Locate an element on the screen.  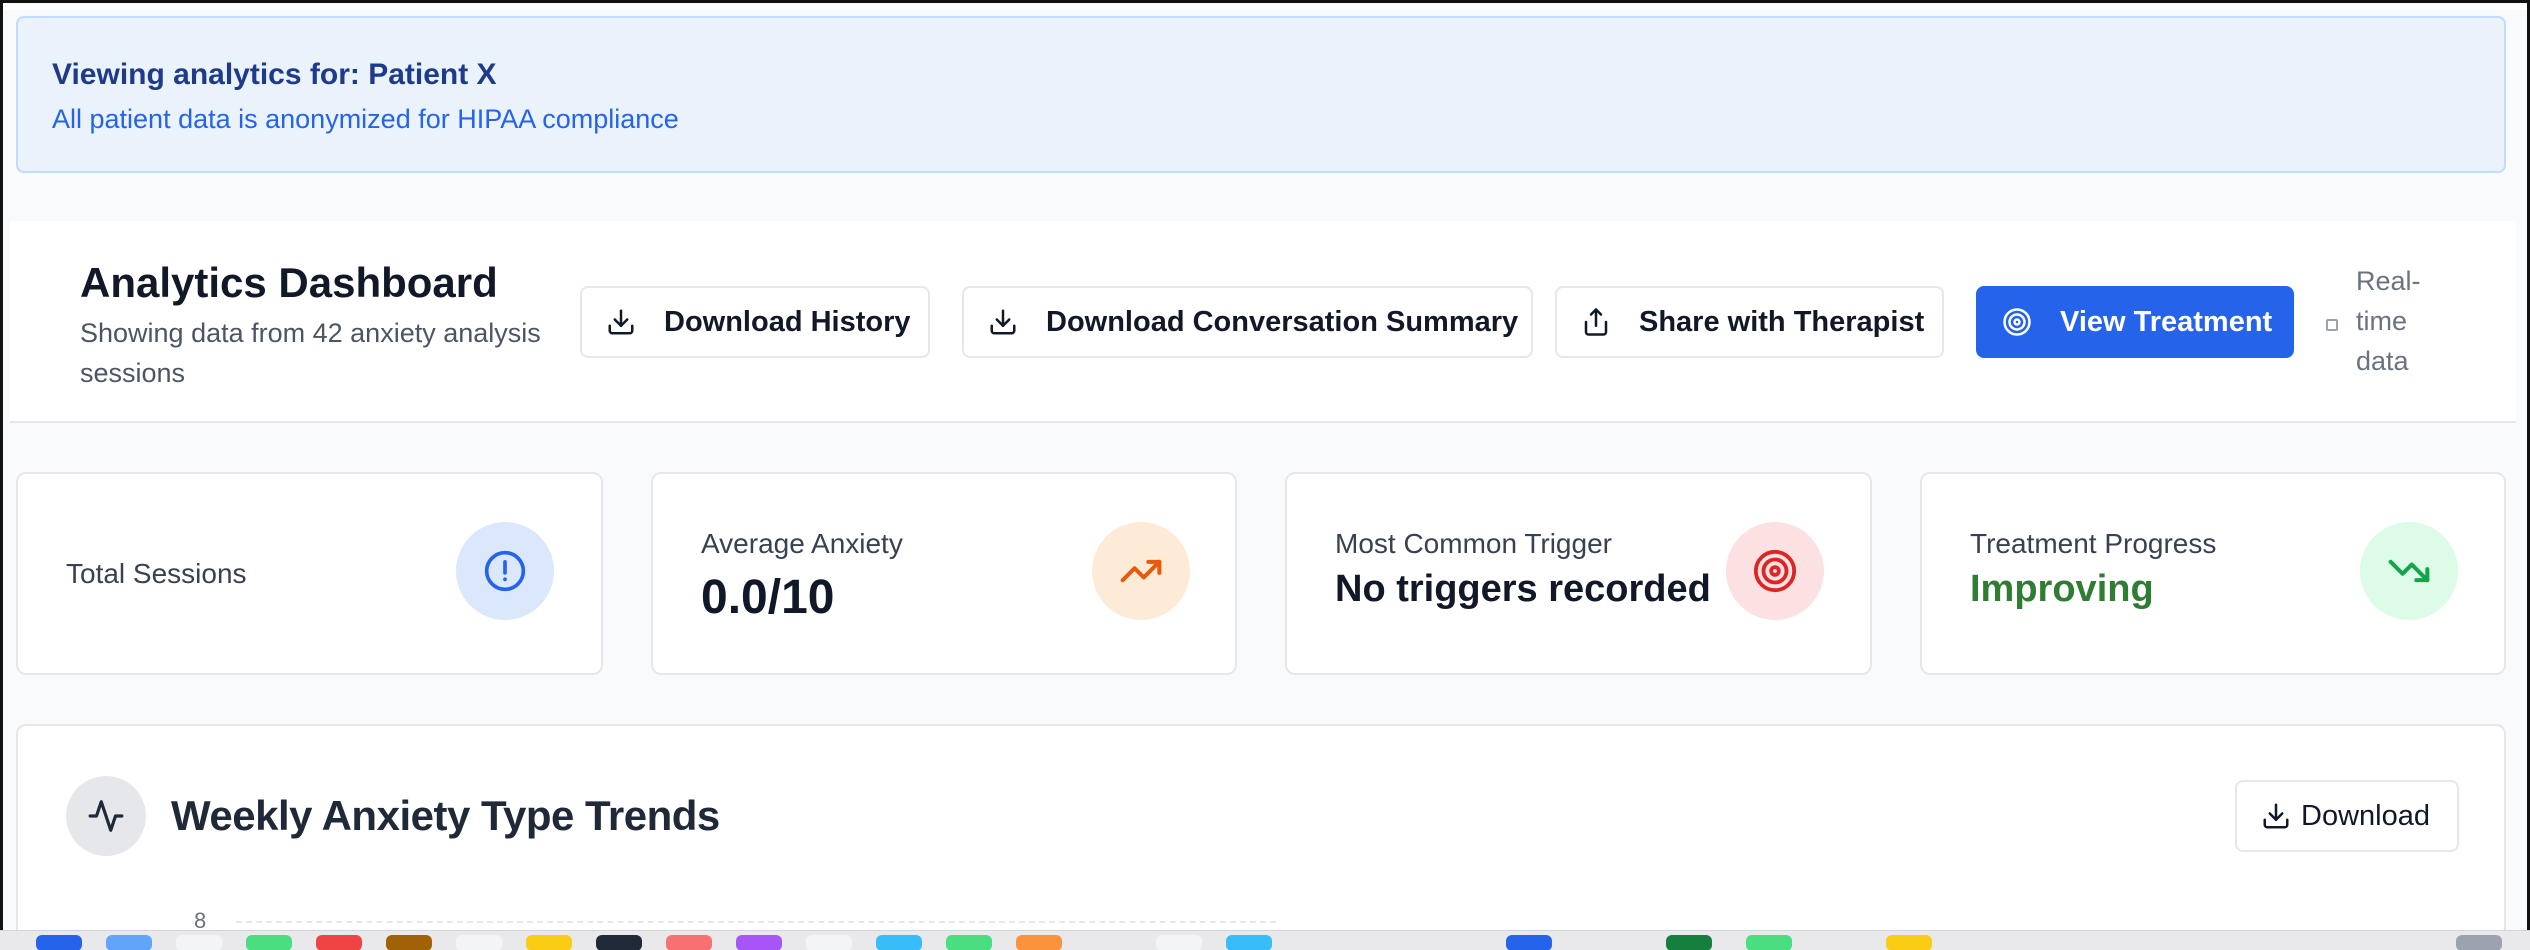
average-anxiety-label: Average Anxiety is located at coordinates (802, 543).